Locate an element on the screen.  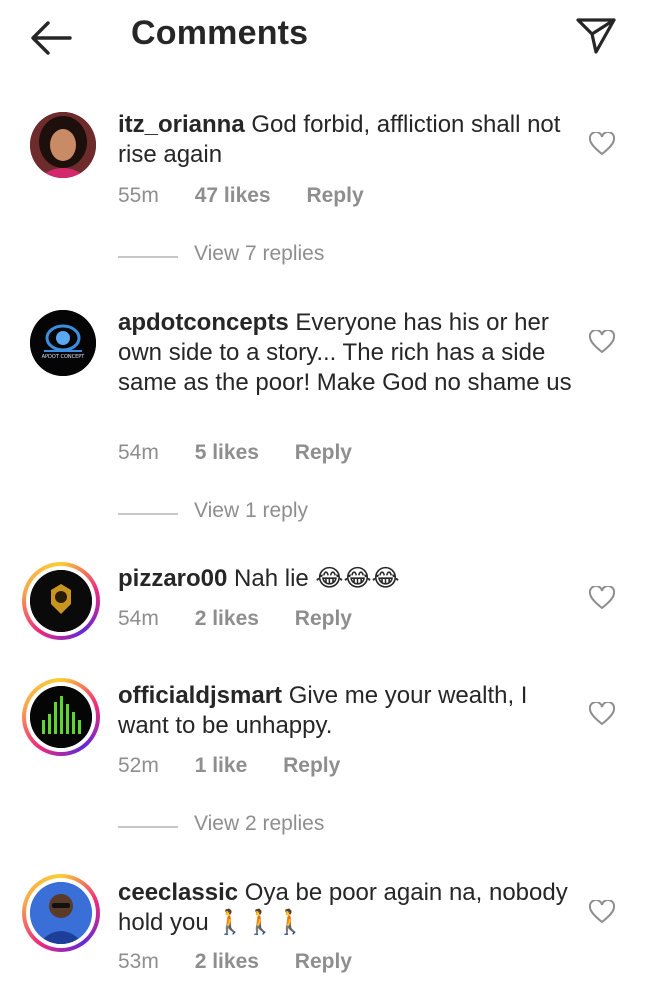
comment-likes: 5 likes is located at coordinates (227, 452).